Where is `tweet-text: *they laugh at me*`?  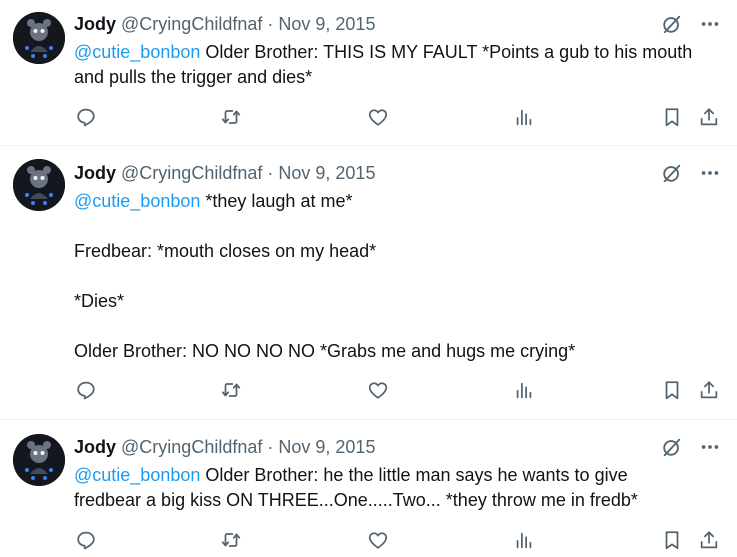
tweet-text: *they laugh at me* is located at coordinates (276, 201).